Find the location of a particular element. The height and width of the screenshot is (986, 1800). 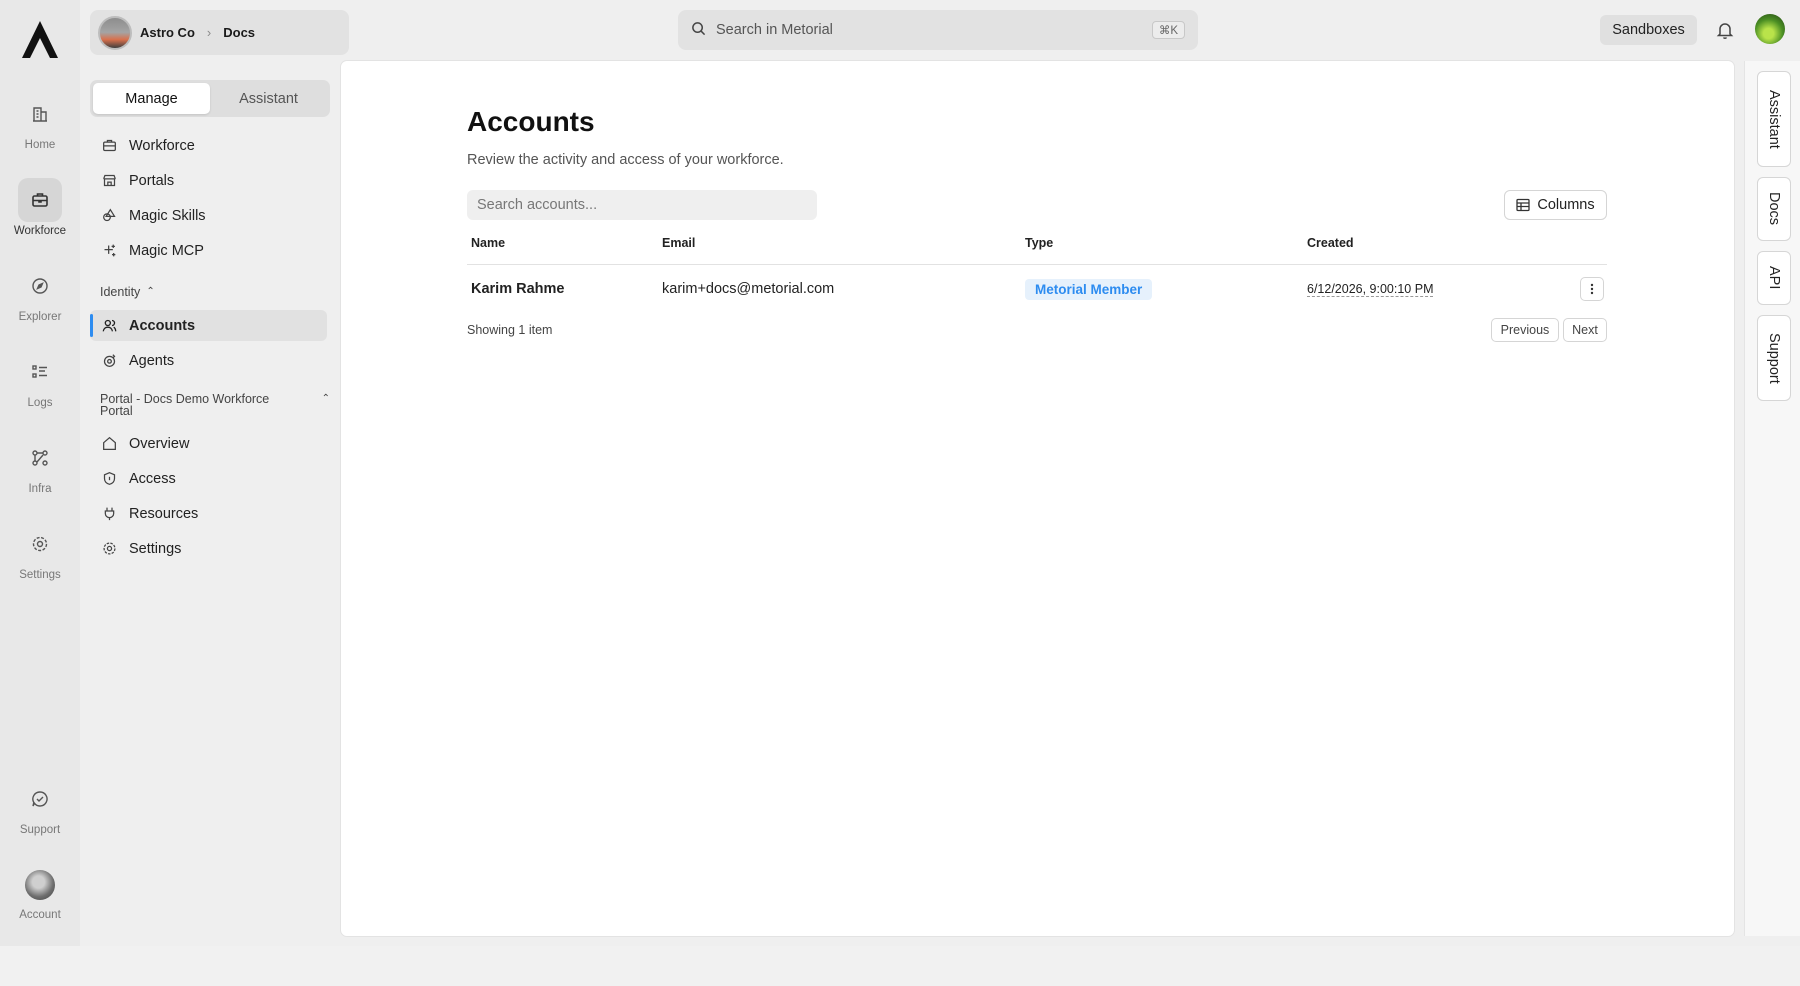

rail-logs: Logs is located at coordinates (40, 386).